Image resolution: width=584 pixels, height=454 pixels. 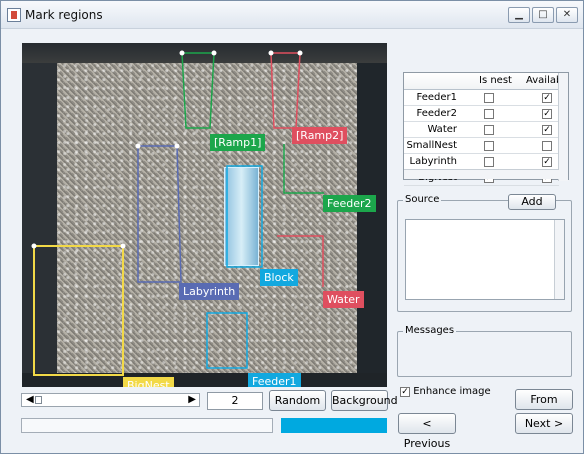 I want to click on ramp1-region, so click(x=198, y=90).